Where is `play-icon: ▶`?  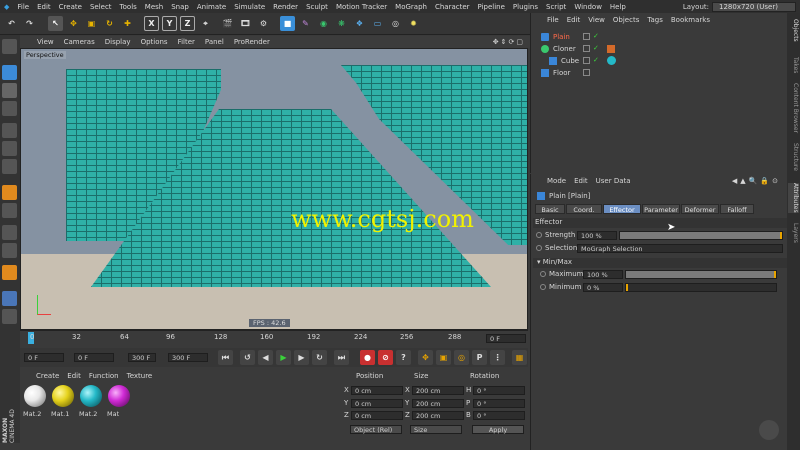
play-icon: ▶ is located at coordinates (283, 357).